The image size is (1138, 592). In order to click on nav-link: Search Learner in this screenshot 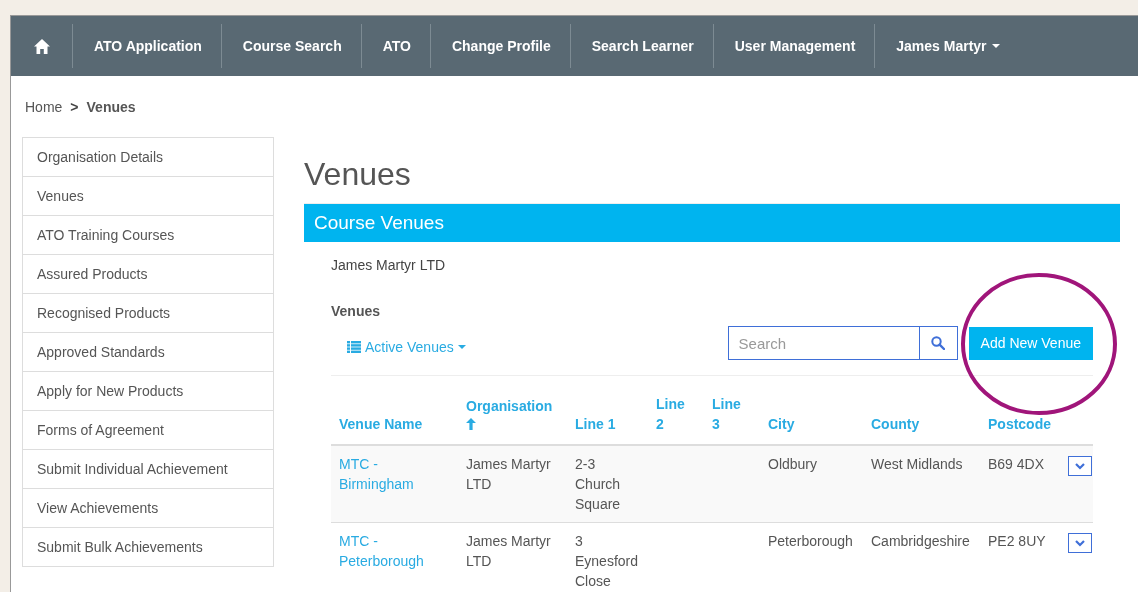, I will do `click(642, 46)`.